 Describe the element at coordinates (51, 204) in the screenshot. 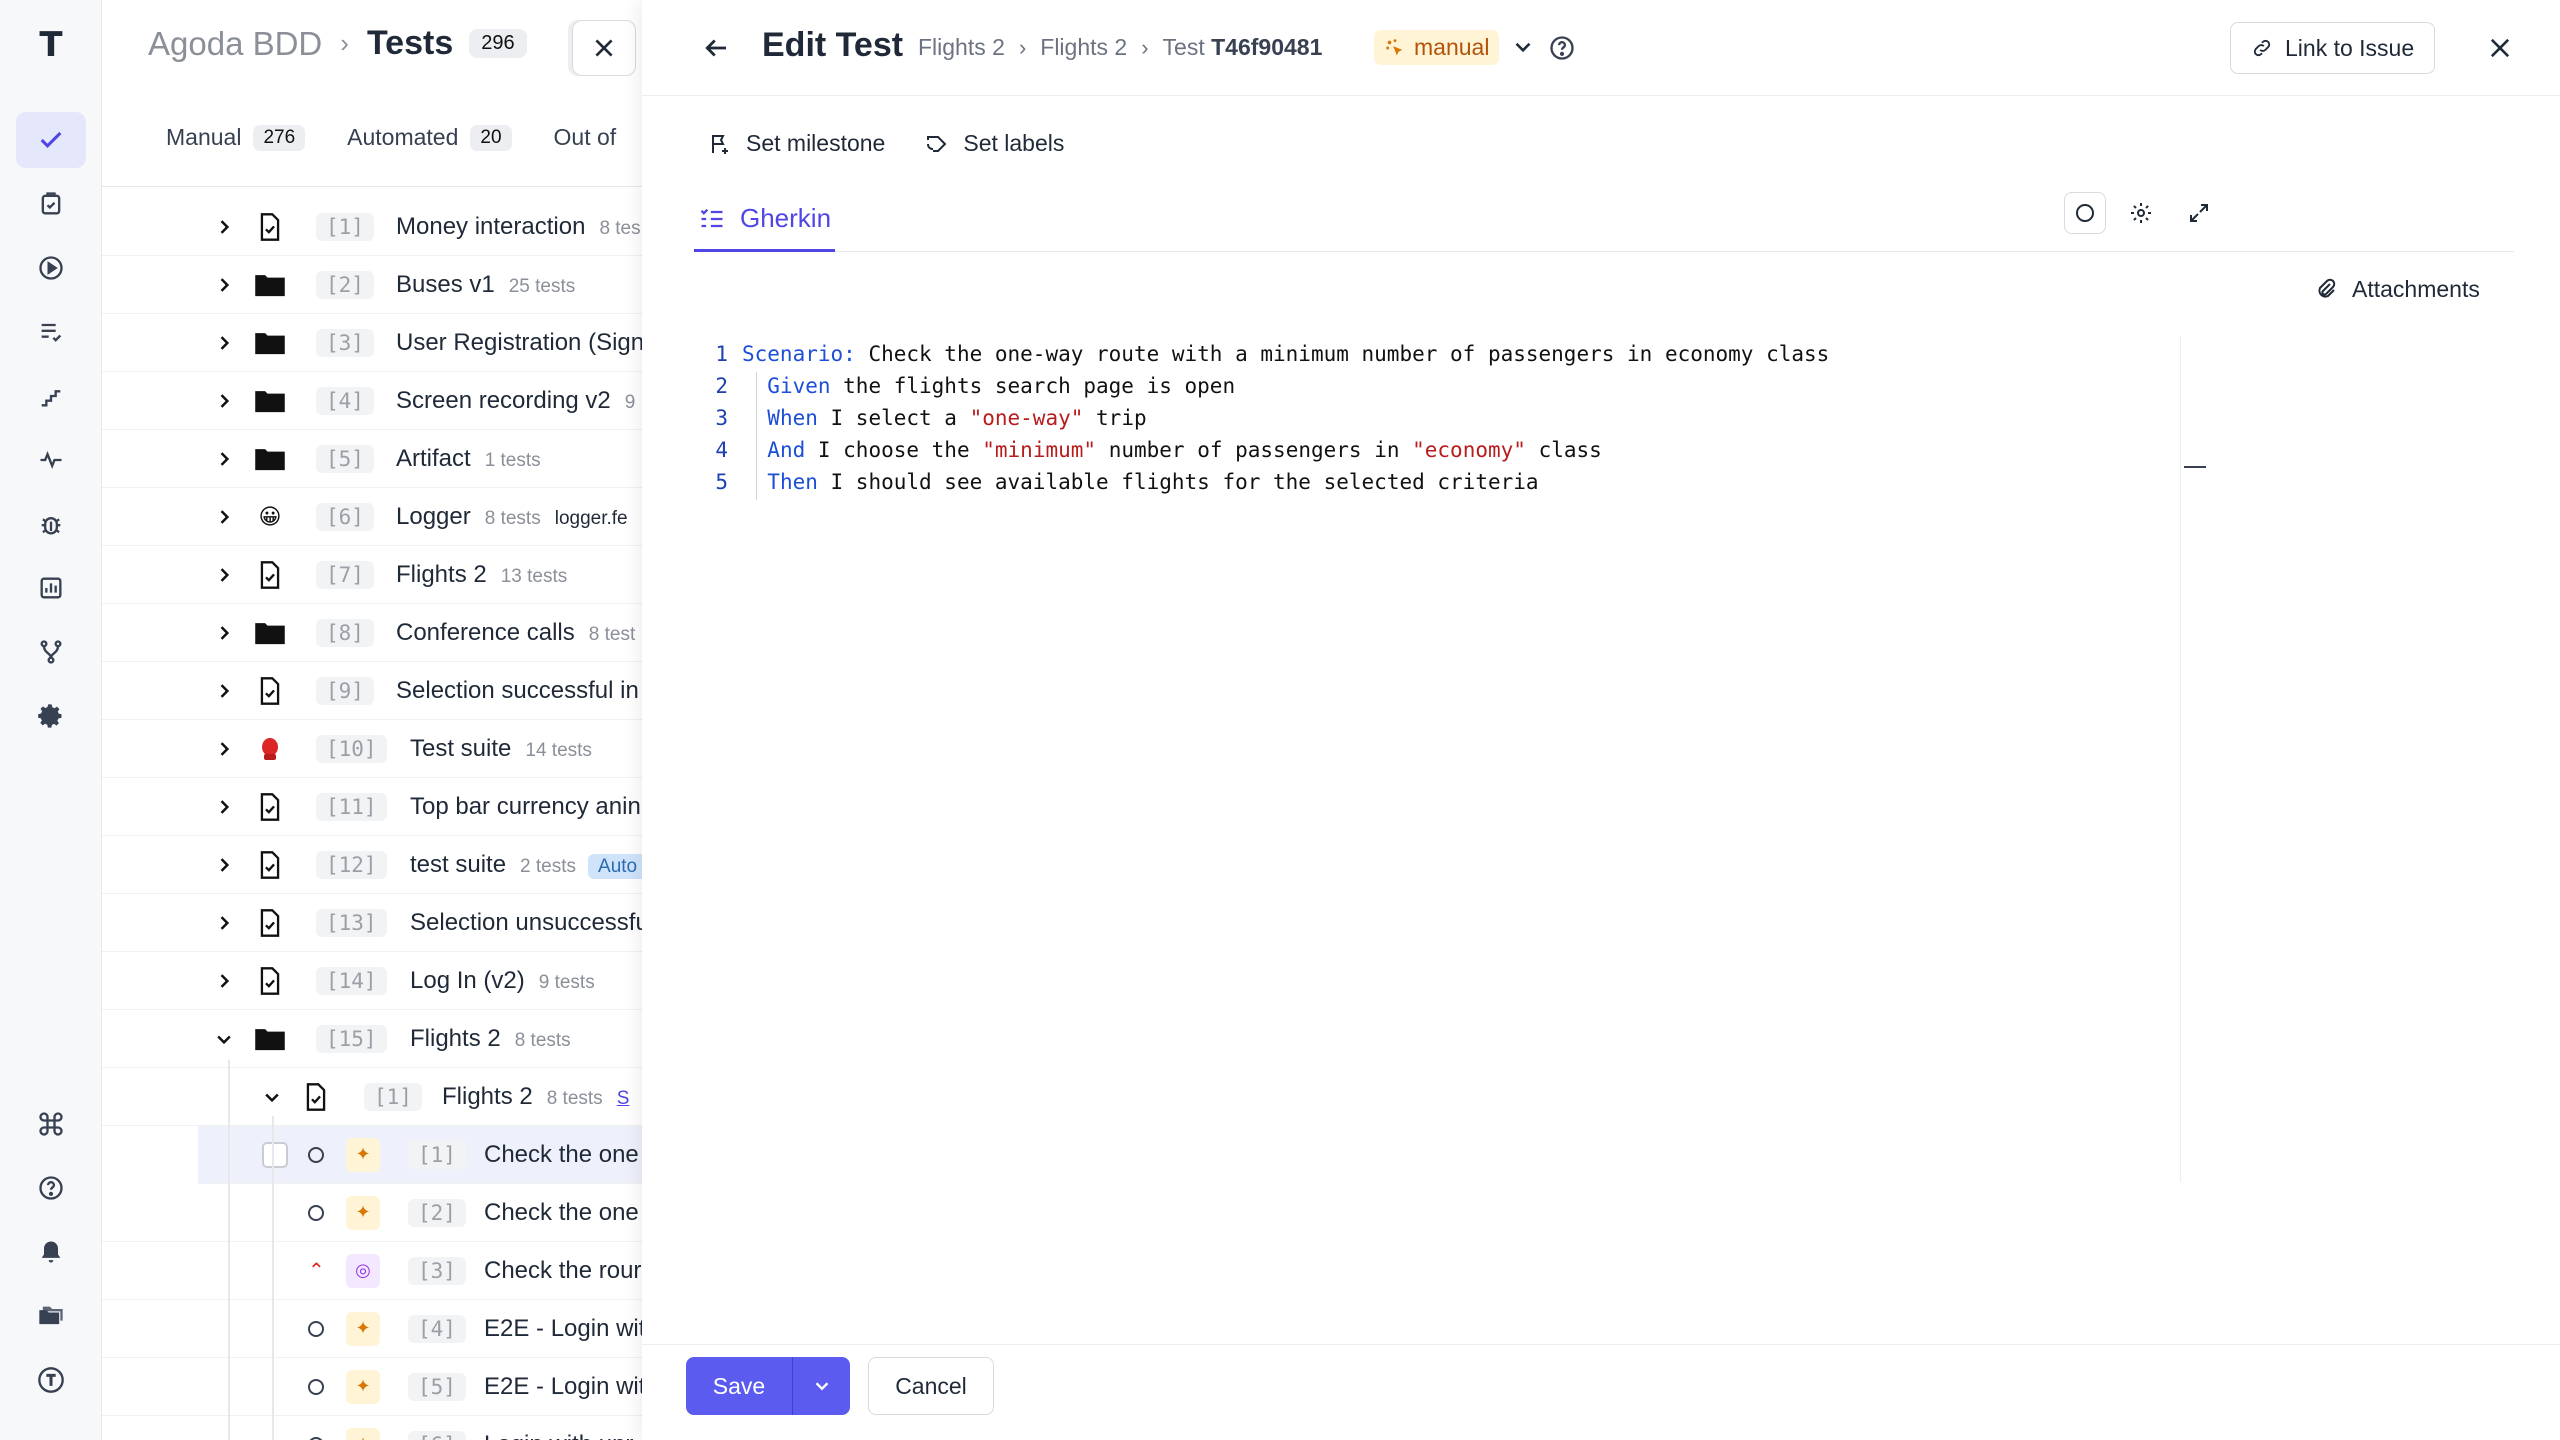

I see `clipboard-icon` at that location.